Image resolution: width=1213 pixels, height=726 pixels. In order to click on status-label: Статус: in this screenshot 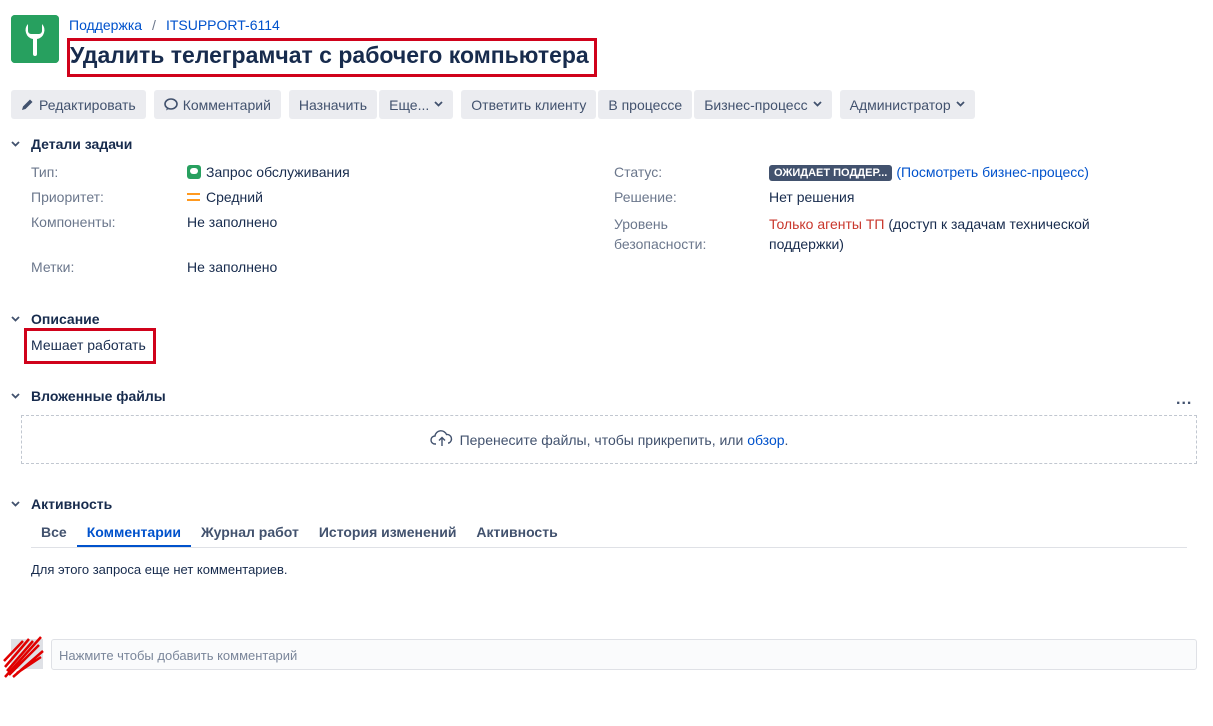, I will do `click(638, 172)`.